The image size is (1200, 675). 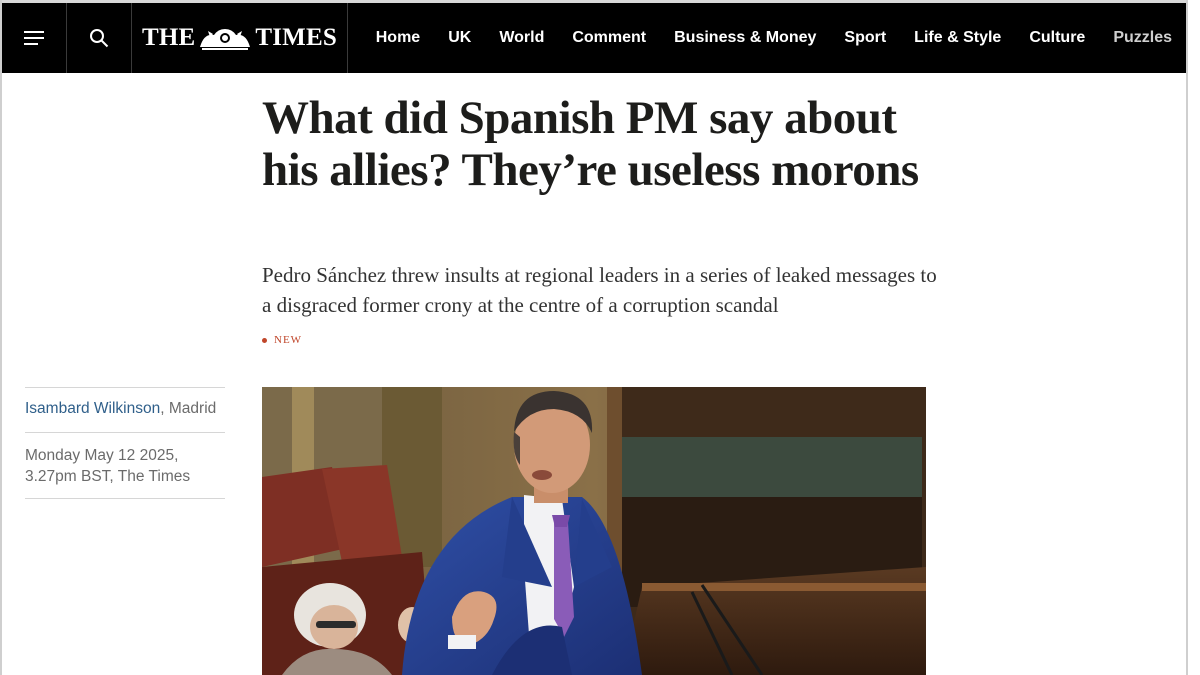 What do you see at coordinates (168, 37) in the screenshot?
I see `logo-text-the: THE` at bounding box center [168, 37].